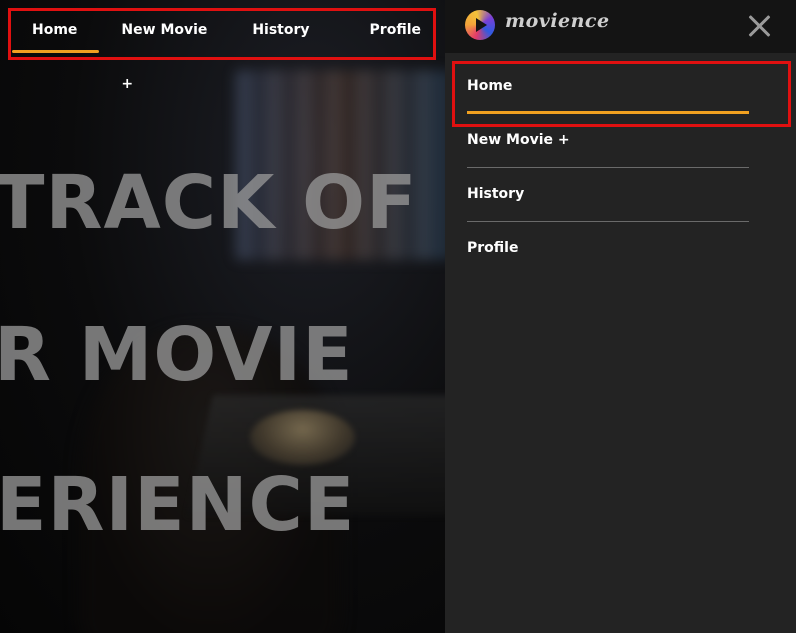 The height and width of the screenshot is (633, 796). Describe the element at coordinates (302, 437) in the screenshot. I see `popcorn-bowl-background` at that location.